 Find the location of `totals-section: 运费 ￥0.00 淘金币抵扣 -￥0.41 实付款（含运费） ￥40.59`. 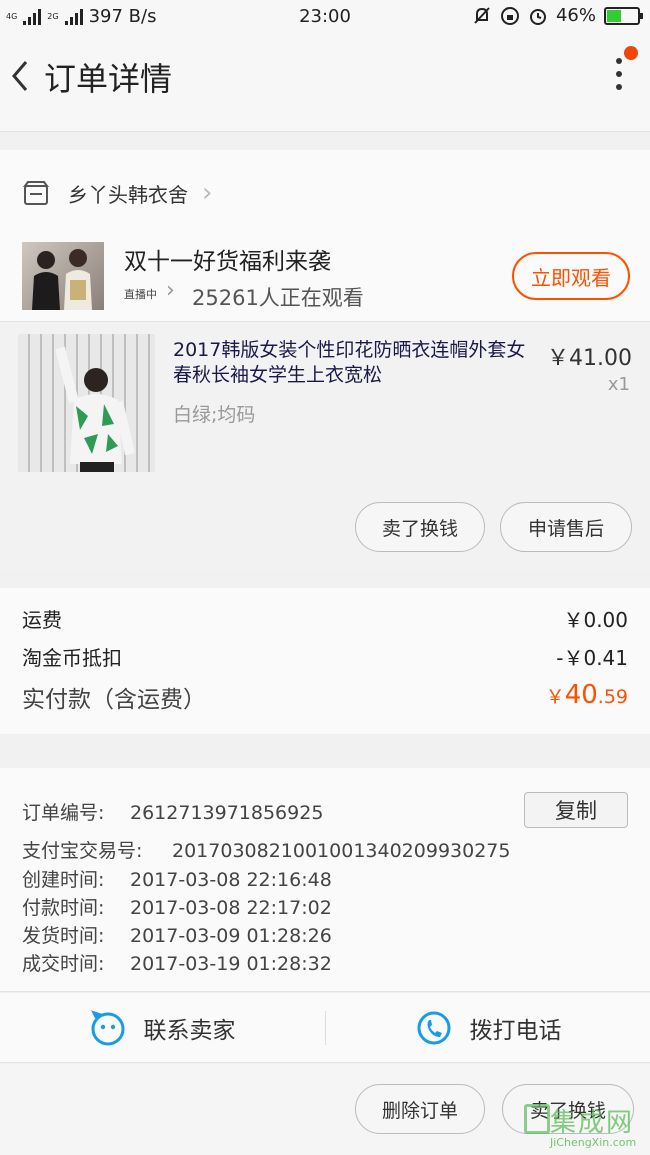

totals-section: 运费 ￥0.00 淘金币抵扣 -￥0.41 实付款（含运费） ￥40.59 is located at coordinates (325, 661).